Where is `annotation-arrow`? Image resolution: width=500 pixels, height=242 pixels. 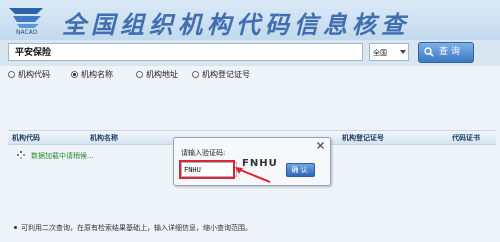
annotation-arrow is located at coordinates (253, 175).